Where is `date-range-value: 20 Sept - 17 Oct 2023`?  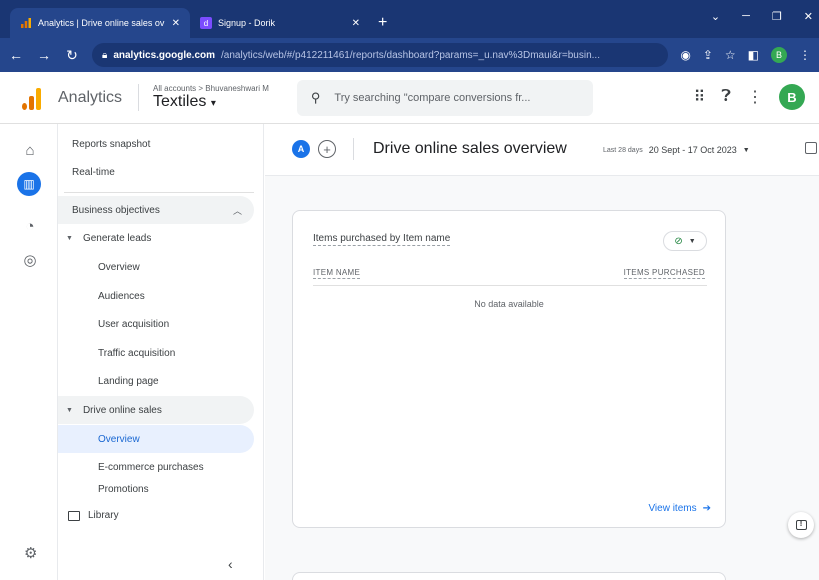 date-range-value: 20 Sept - 17 Oct 2023 is located at coordinates (692, 150).